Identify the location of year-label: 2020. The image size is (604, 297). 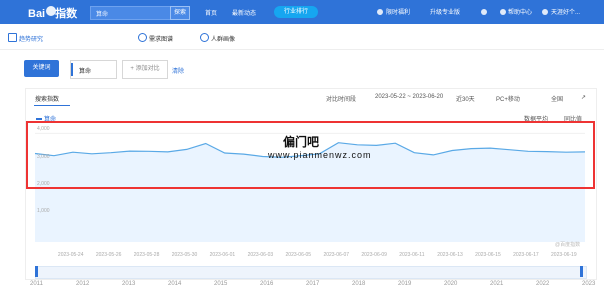
(451, 284).